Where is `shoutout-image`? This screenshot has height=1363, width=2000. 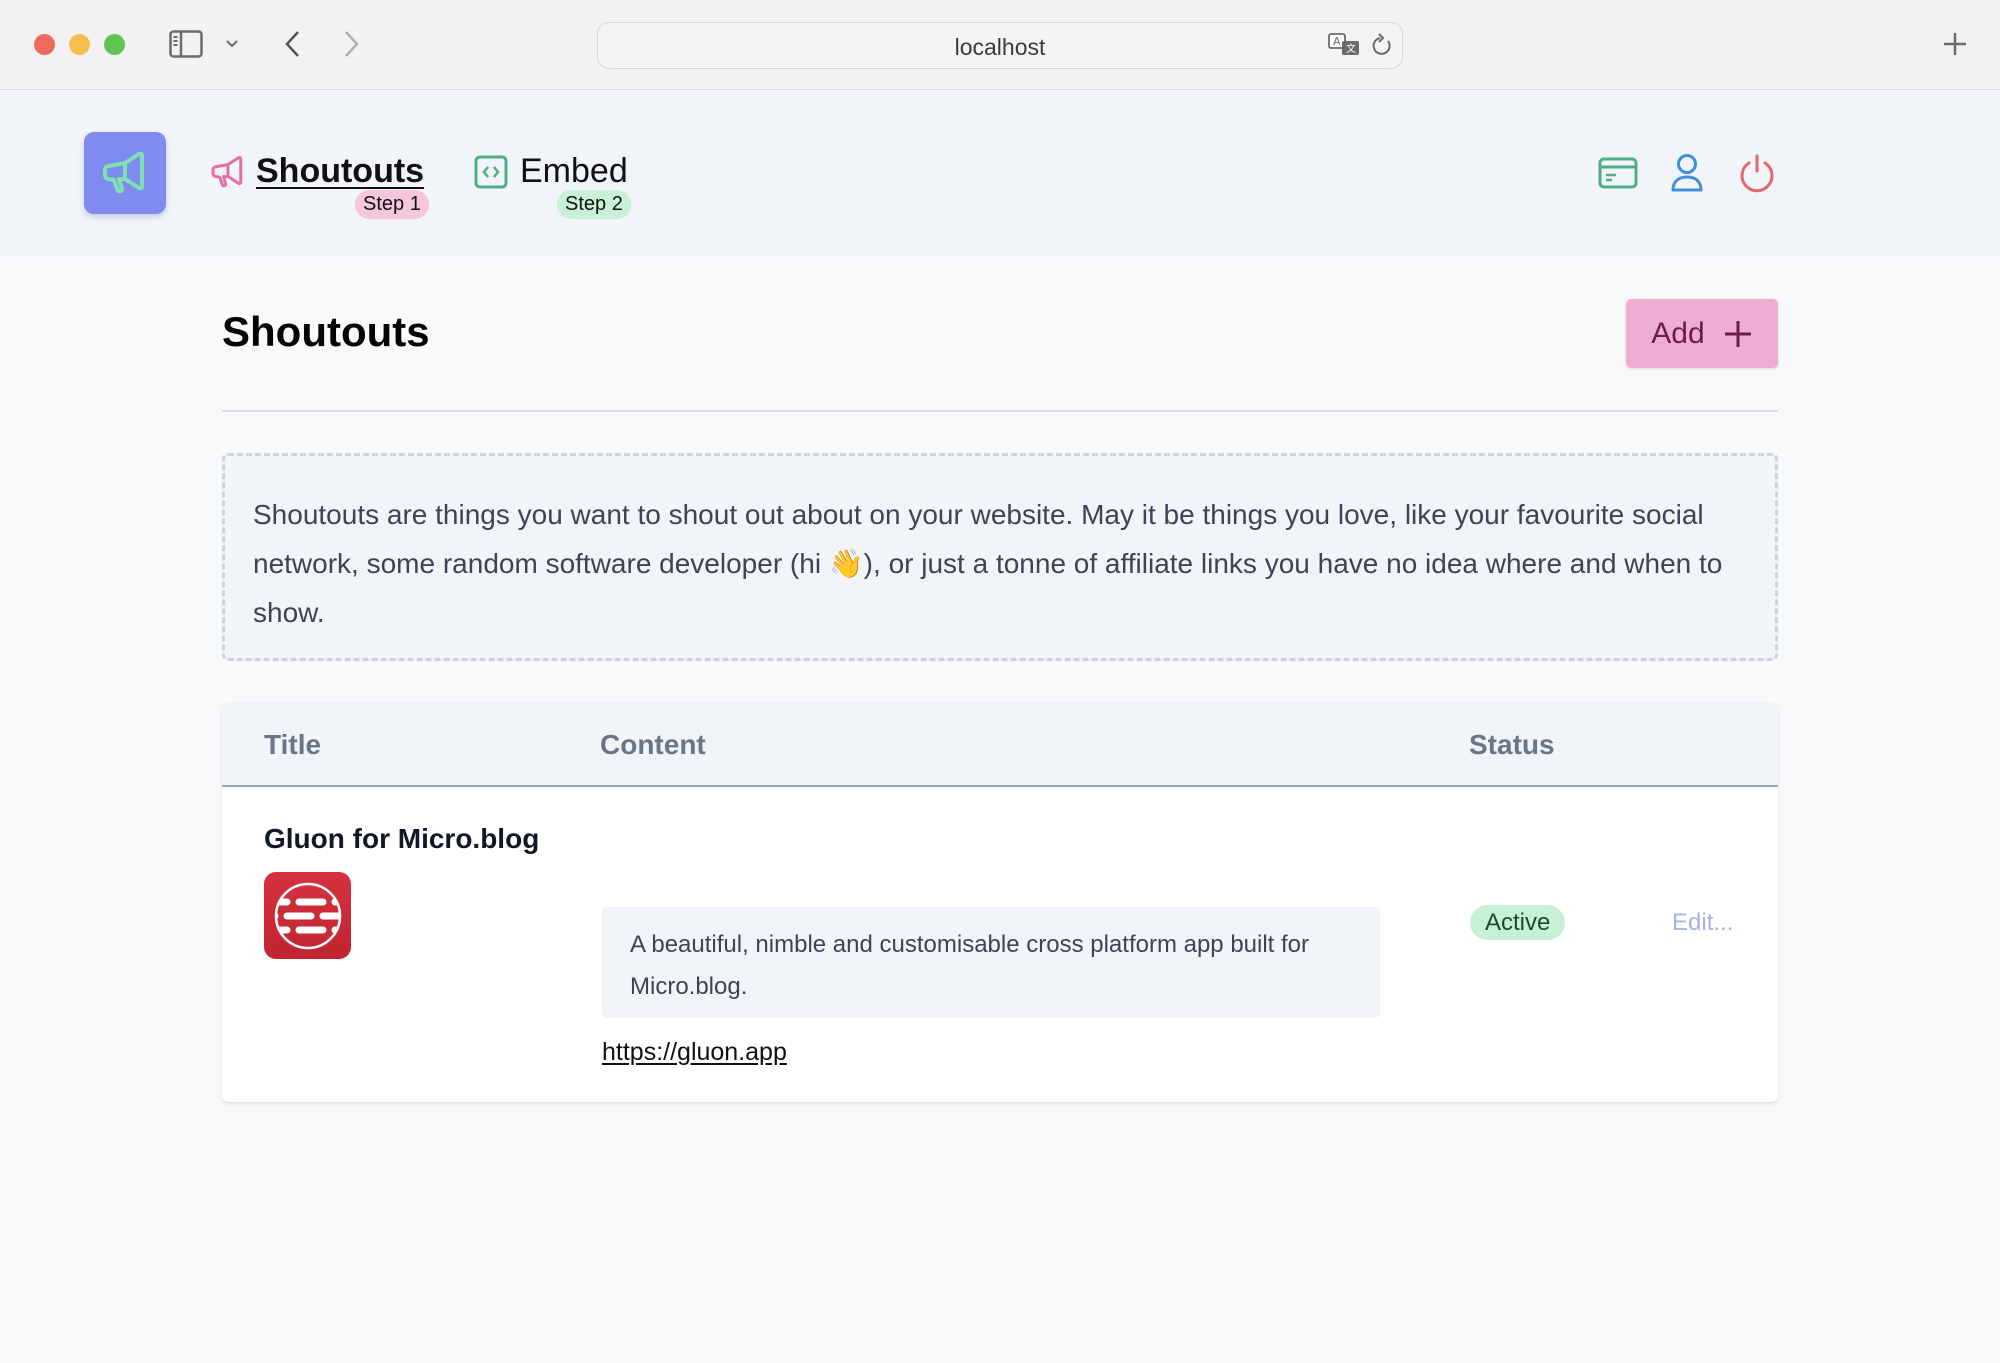
shoutout-image is located at coordinates (307, 915).